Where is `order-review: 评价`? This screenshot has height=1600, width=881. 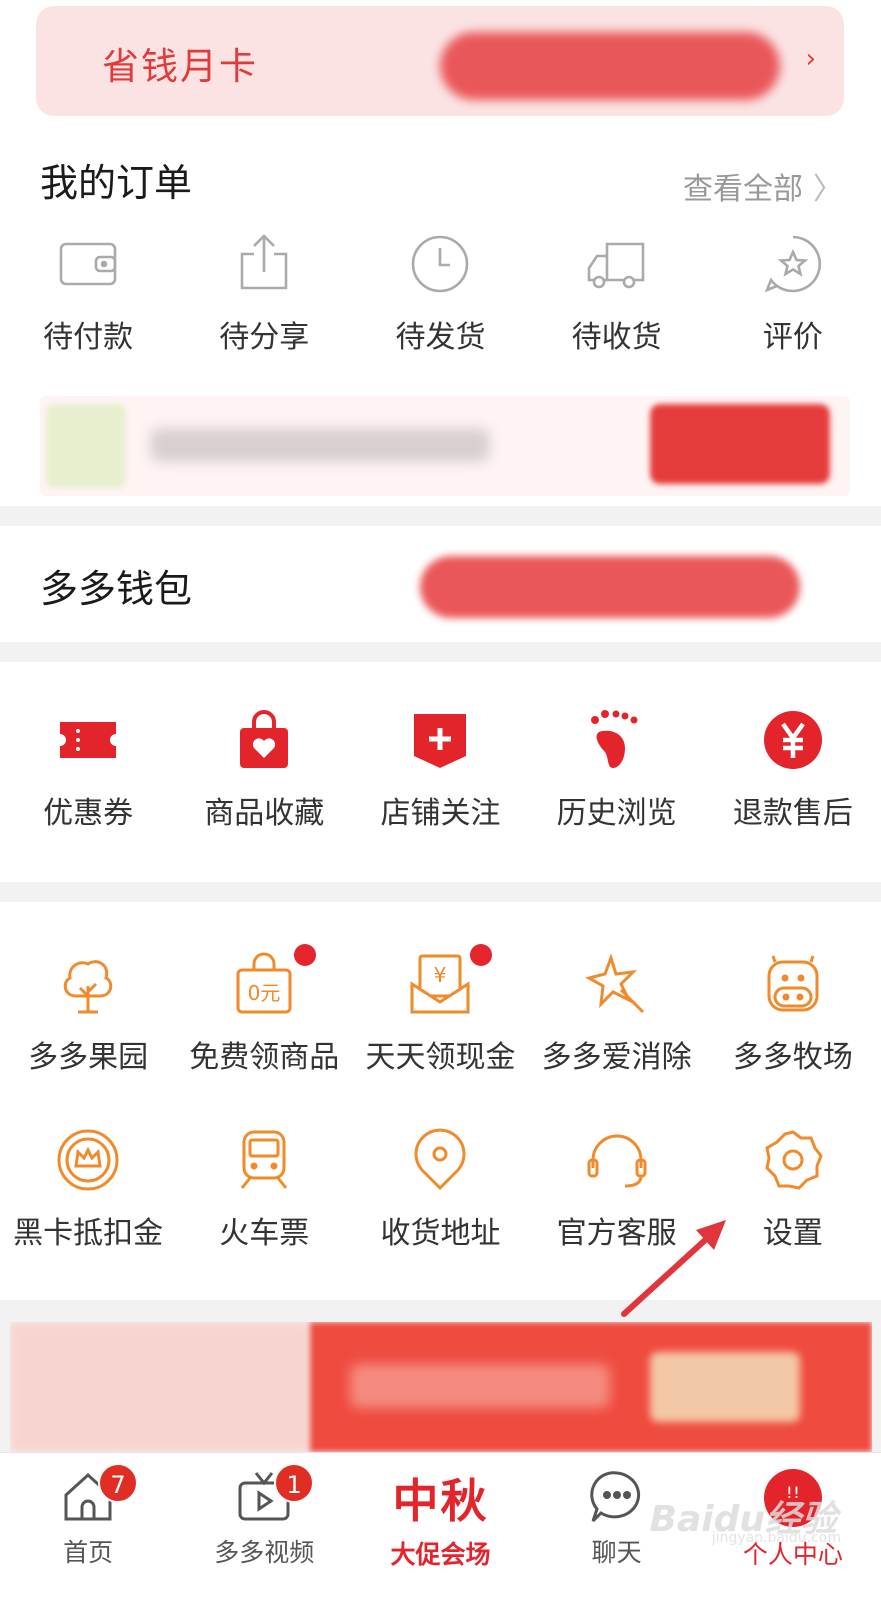 order-review: 评价 is located at coordinates (793, 294).